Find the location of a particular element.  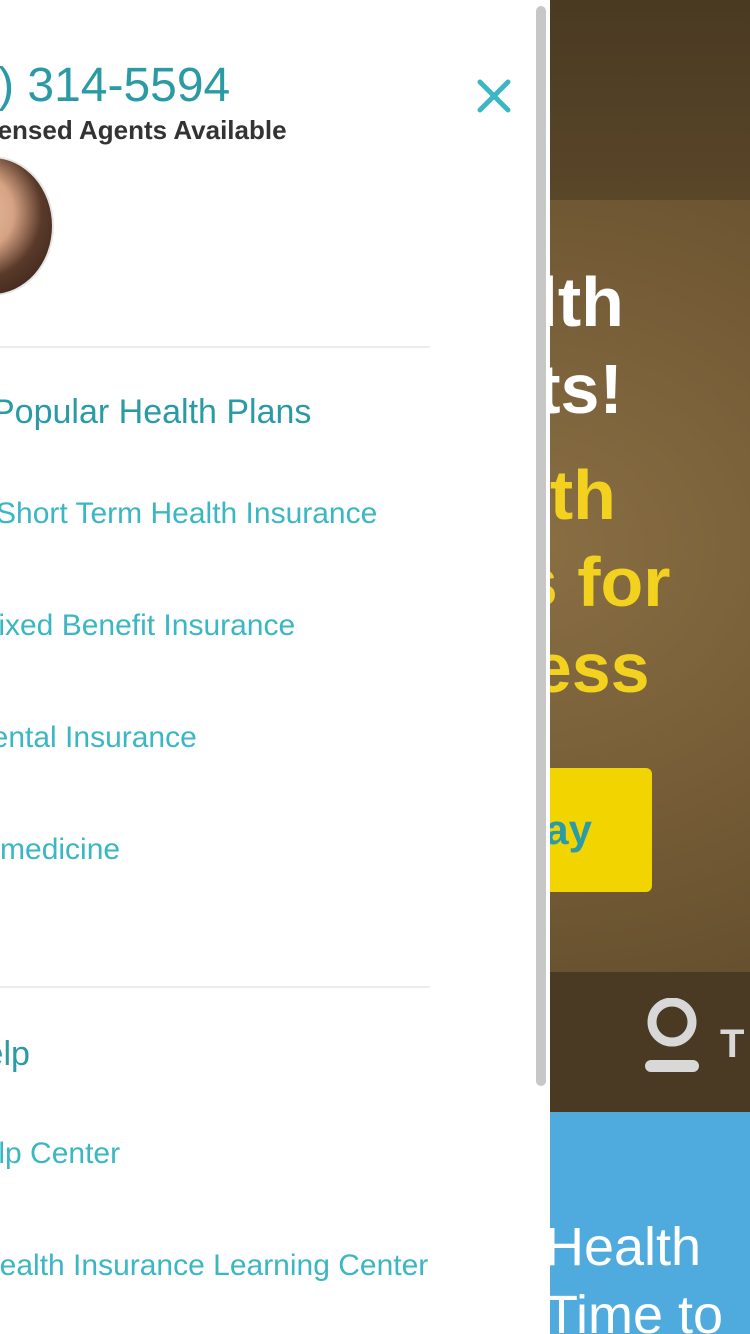

nav-link-fixed-benefit: Fixed Benefit Insurance is located at coordinates (147, 626).